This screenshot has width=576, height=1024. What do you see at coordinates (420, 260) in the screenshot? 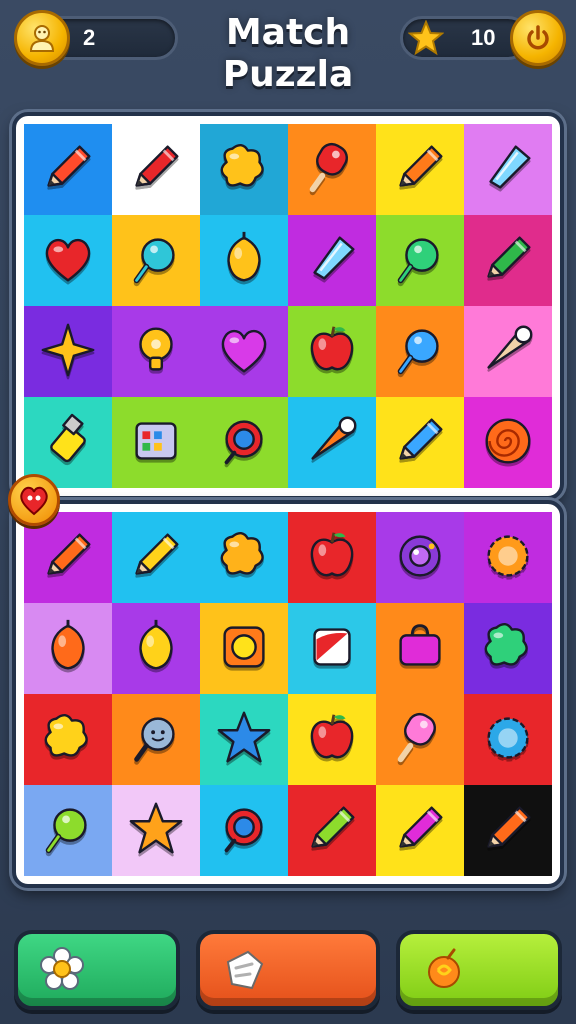
I see `top-tile-r2-c5` at bounding box center [420, 260].